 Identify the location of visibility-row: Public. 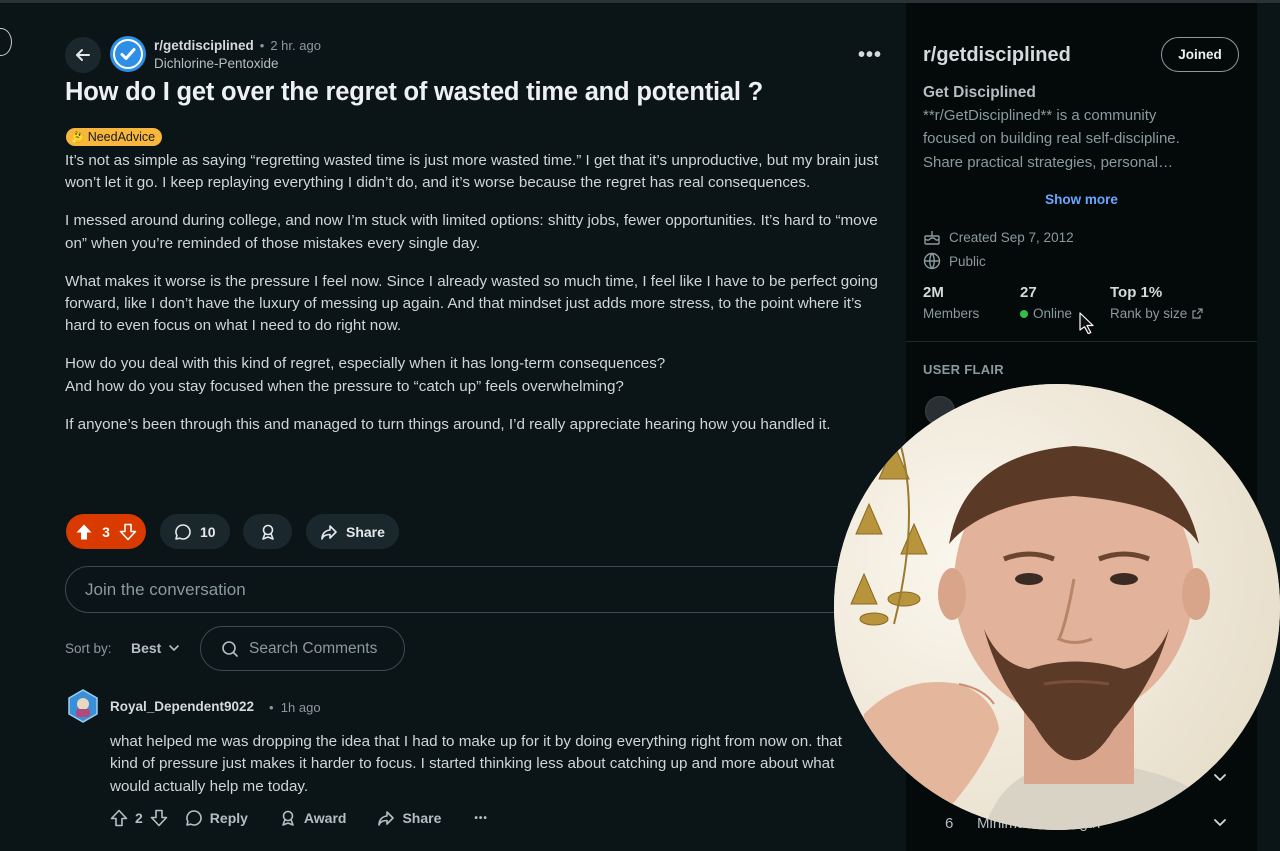
(954, 261).